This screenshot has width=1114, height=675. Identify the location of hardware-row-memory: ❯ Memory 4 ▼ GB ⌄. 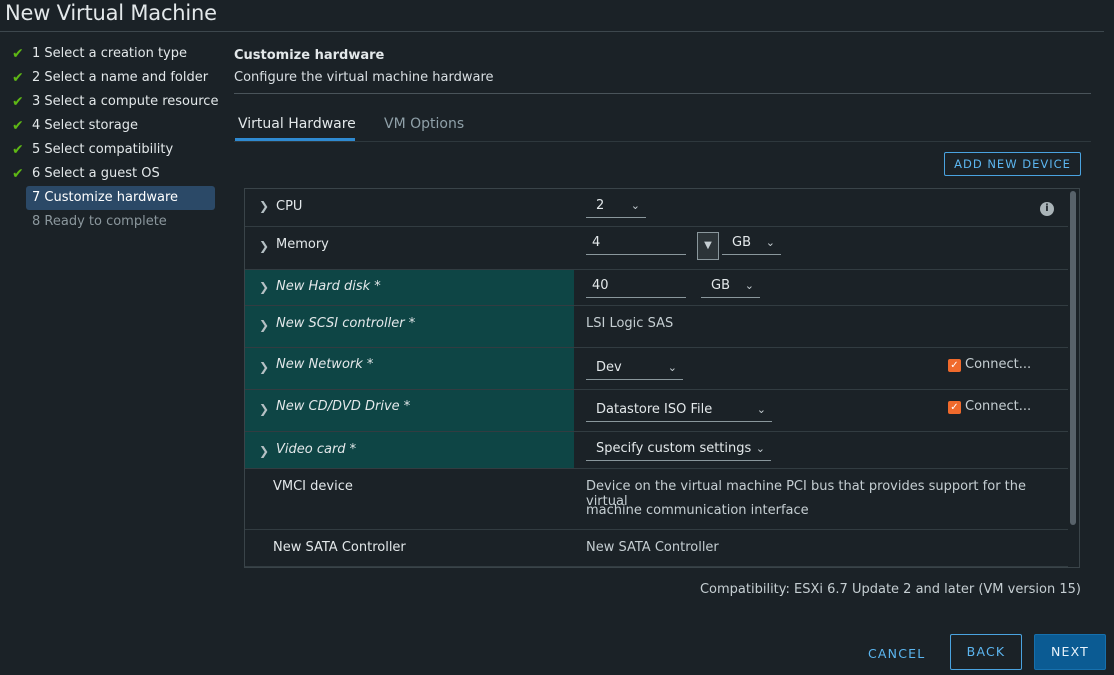
(656, 248).